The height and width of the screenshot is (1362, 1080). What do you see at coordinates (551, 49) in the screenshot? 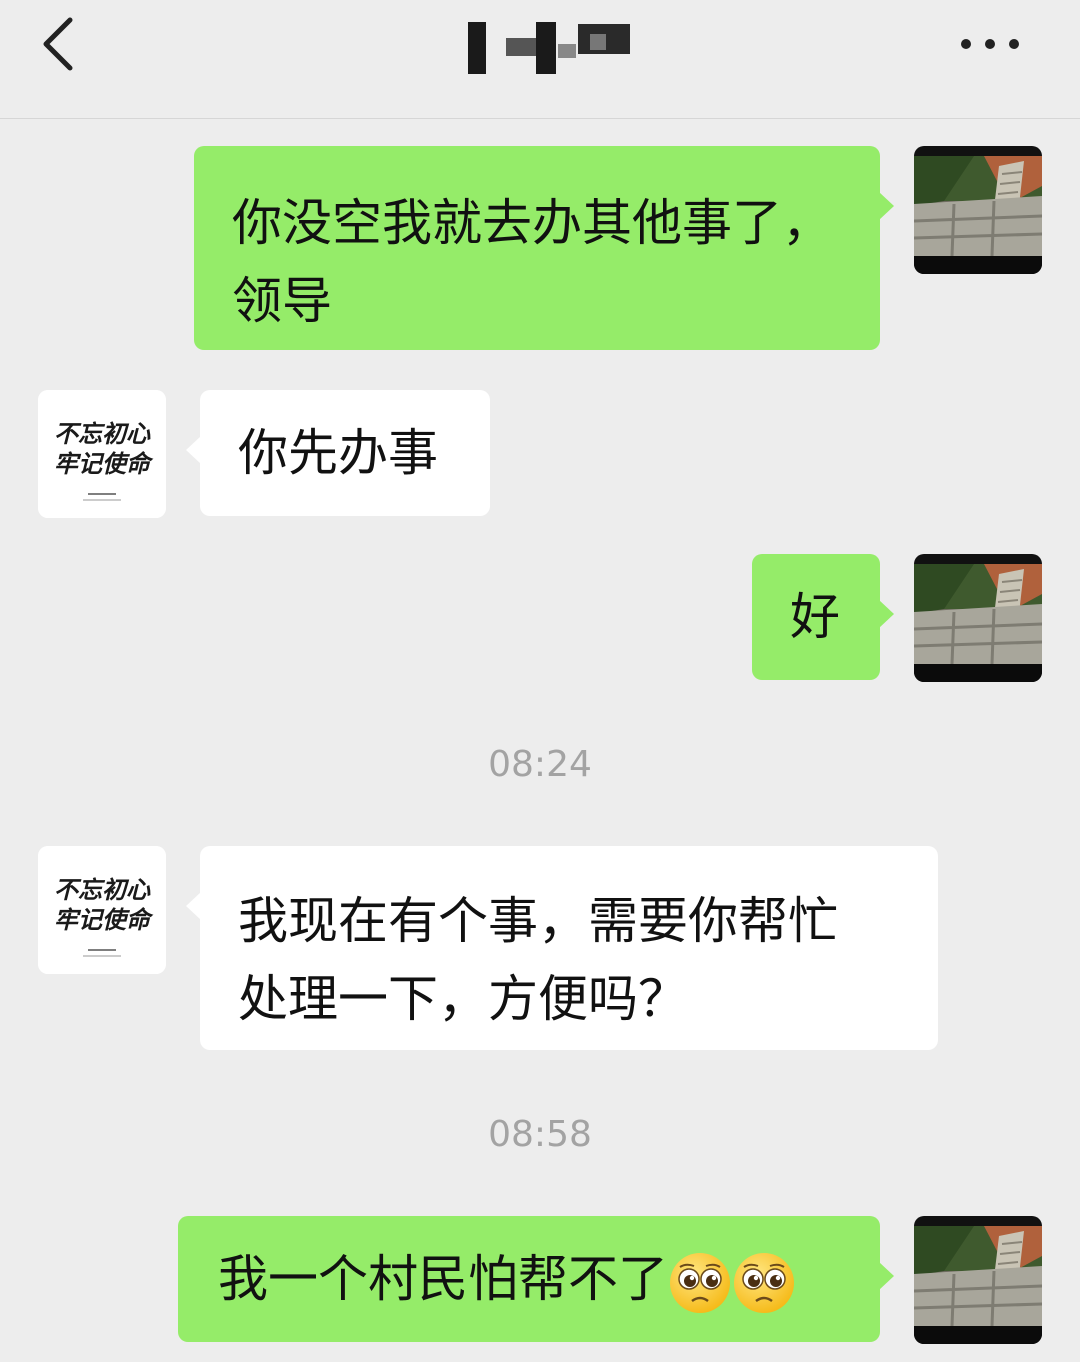
I see `redacted-contact-name` at bounding box center [551, 49].